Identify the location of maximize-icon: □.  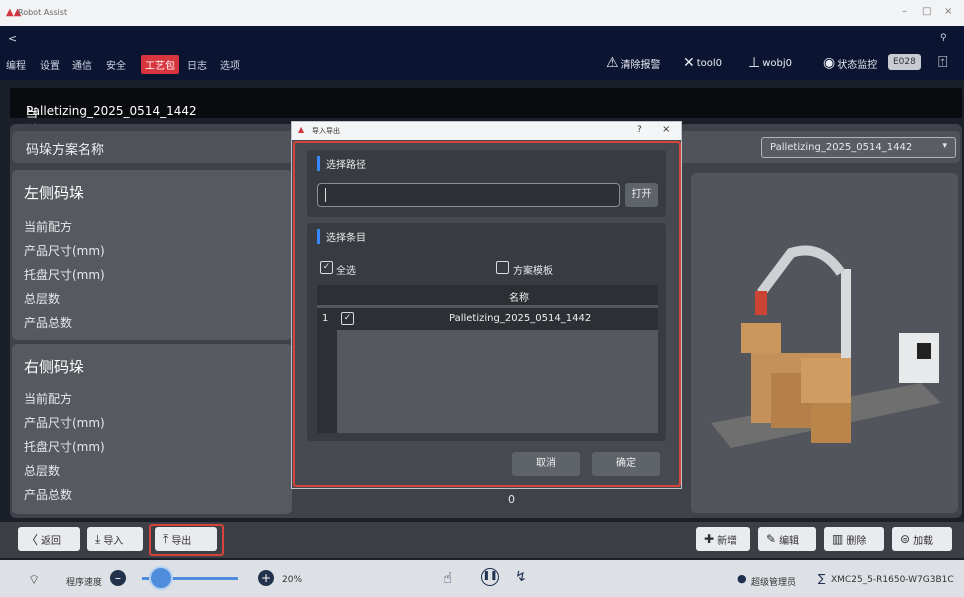
(926, 11).